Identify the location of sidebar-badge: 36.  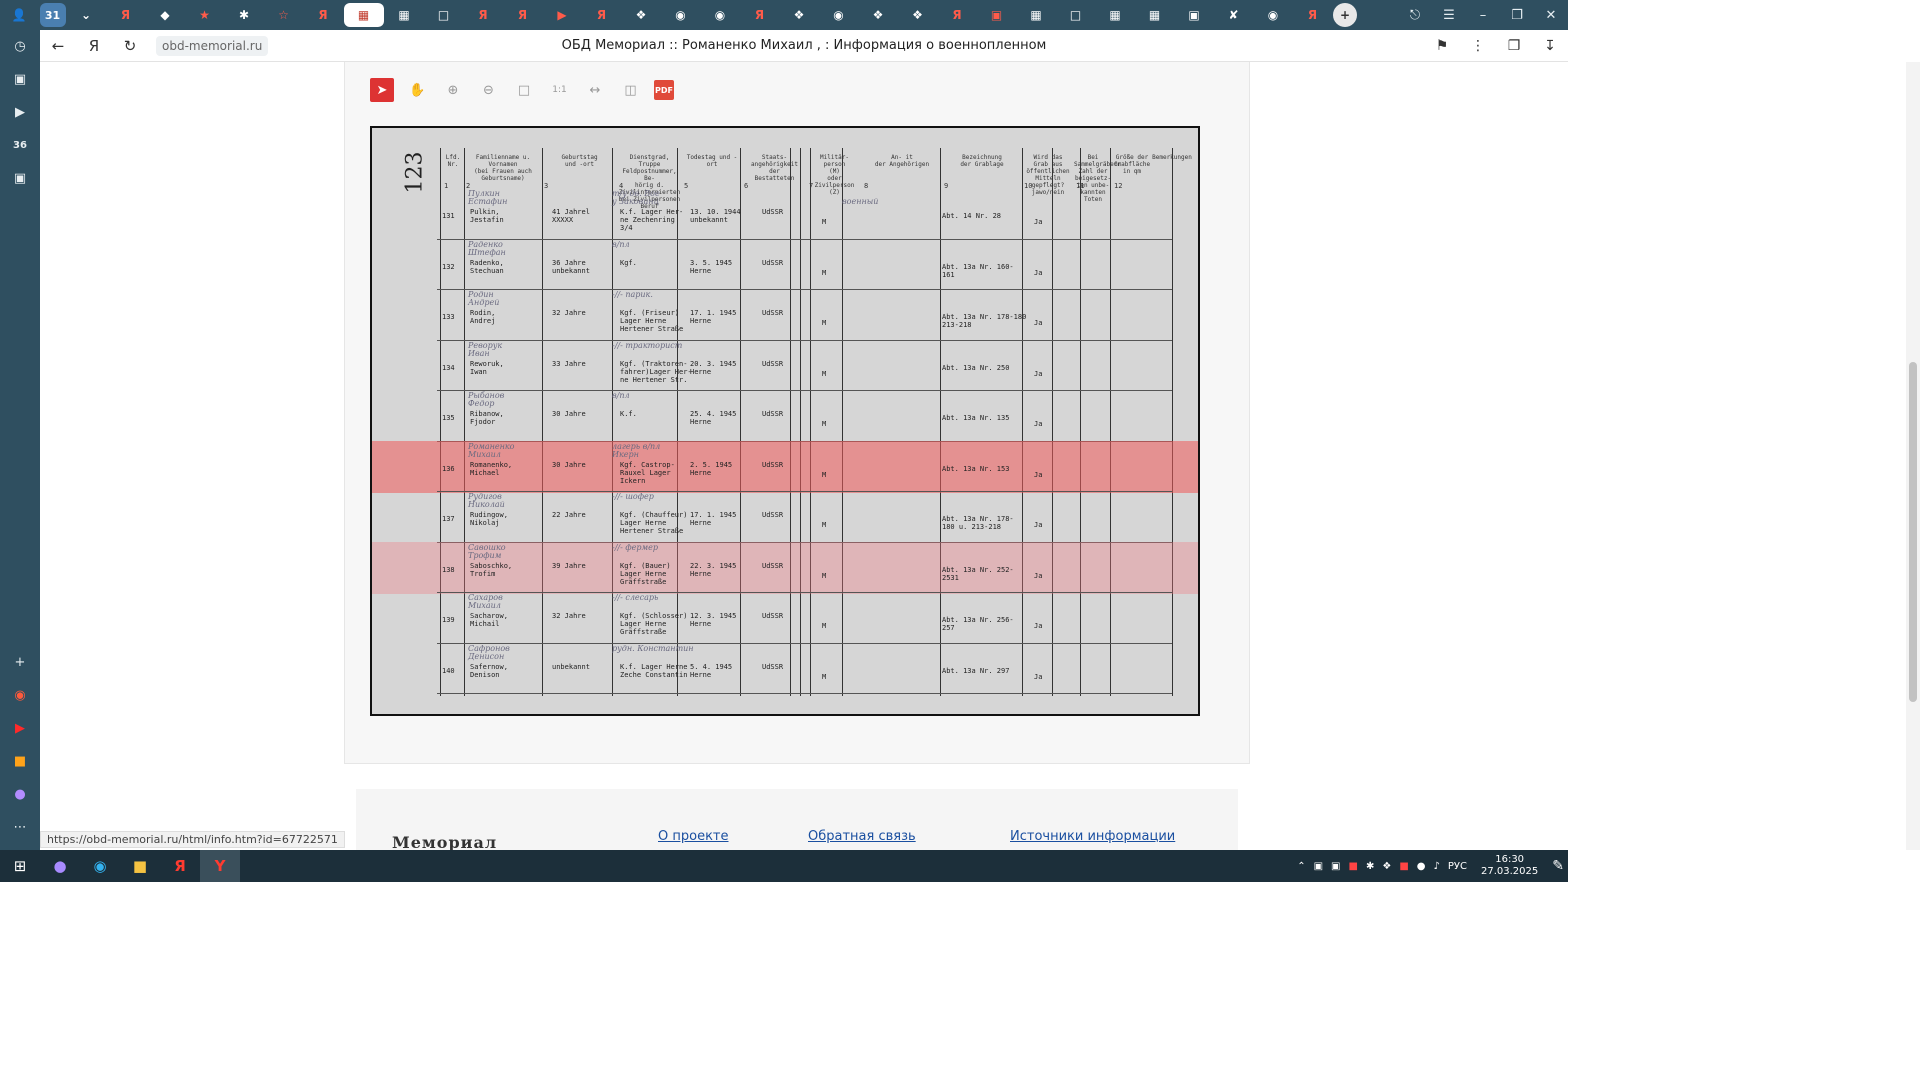
(20, 145).